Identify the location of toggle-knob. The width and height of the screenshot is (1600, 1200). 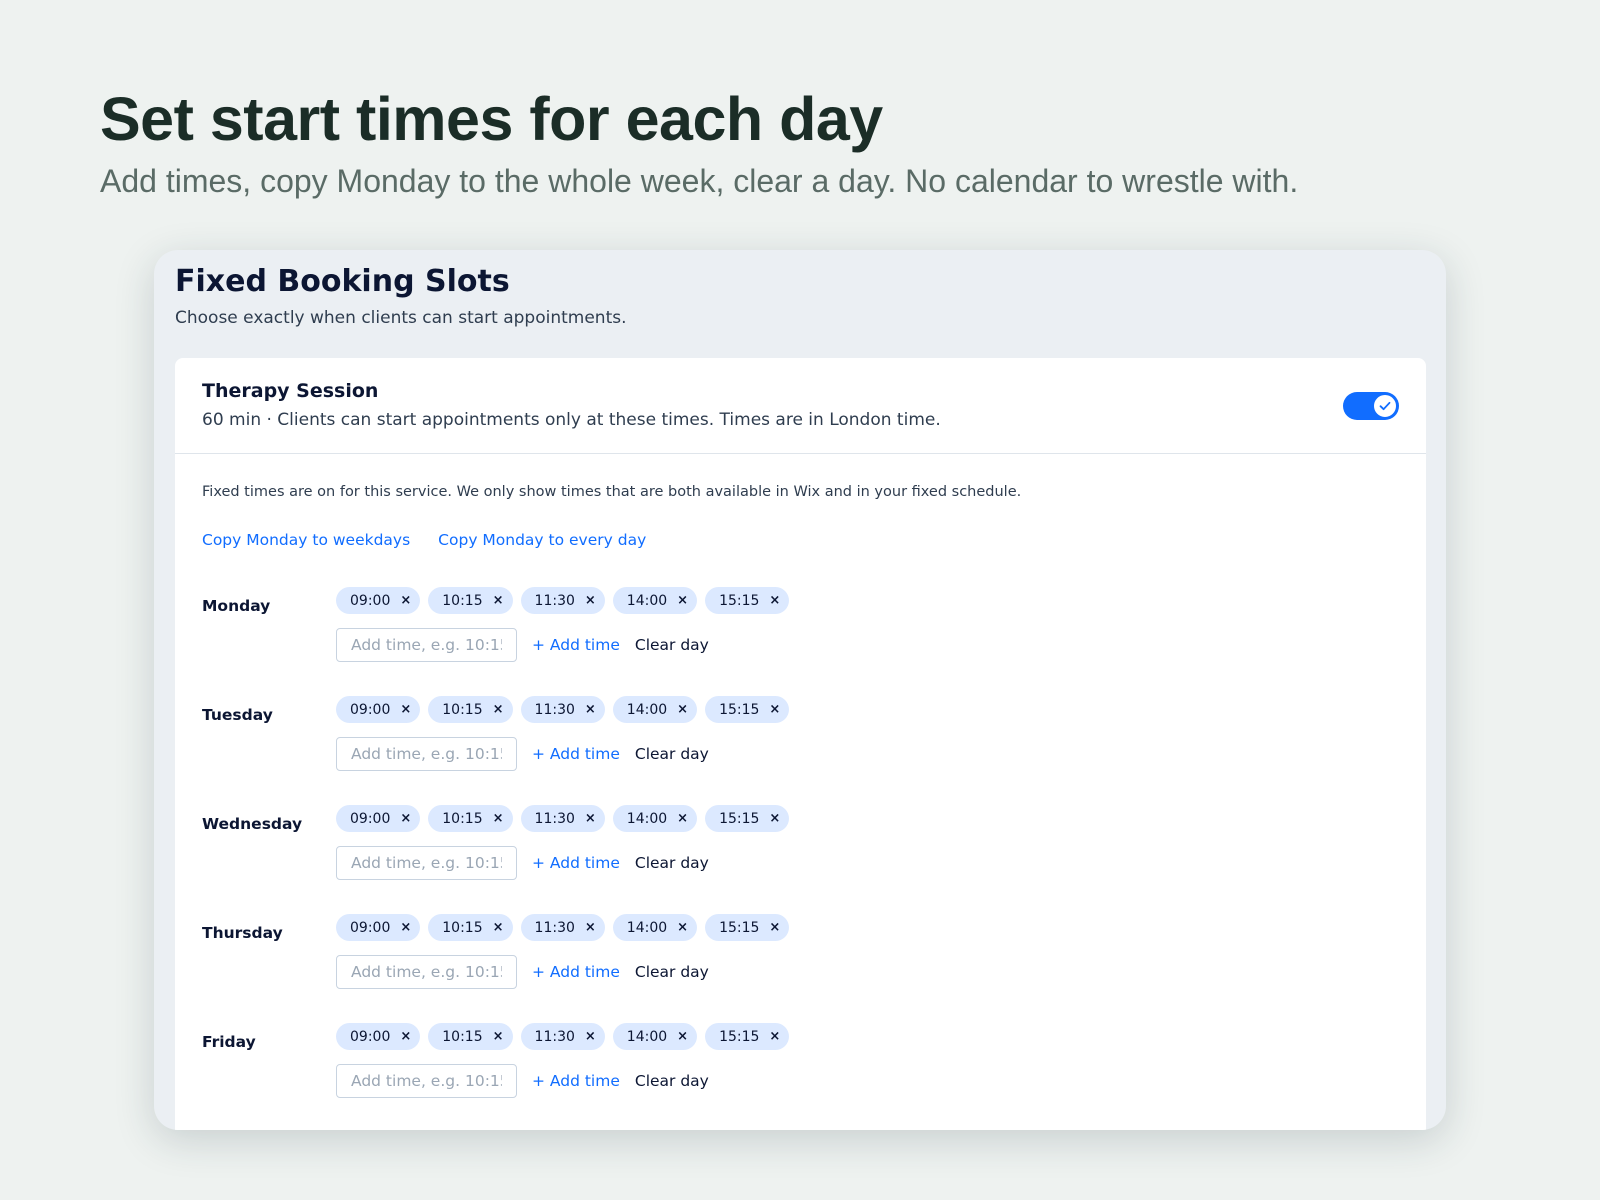
(1385, 406).